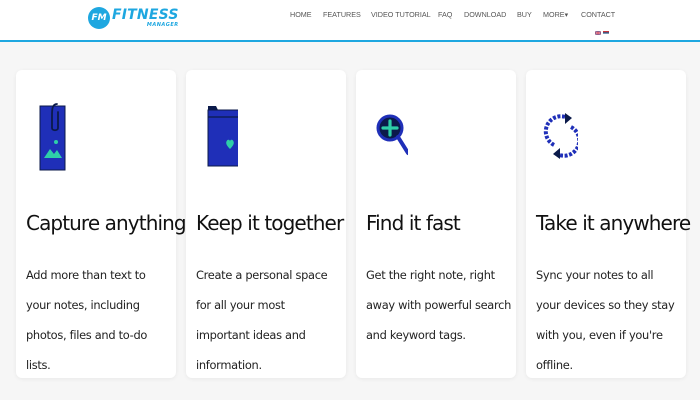 The height and width of the screenshot is (400, 700). Describe the element at coordinates (145, 15) in the screenshot. I see `logo-name: FITNESS` at that location.